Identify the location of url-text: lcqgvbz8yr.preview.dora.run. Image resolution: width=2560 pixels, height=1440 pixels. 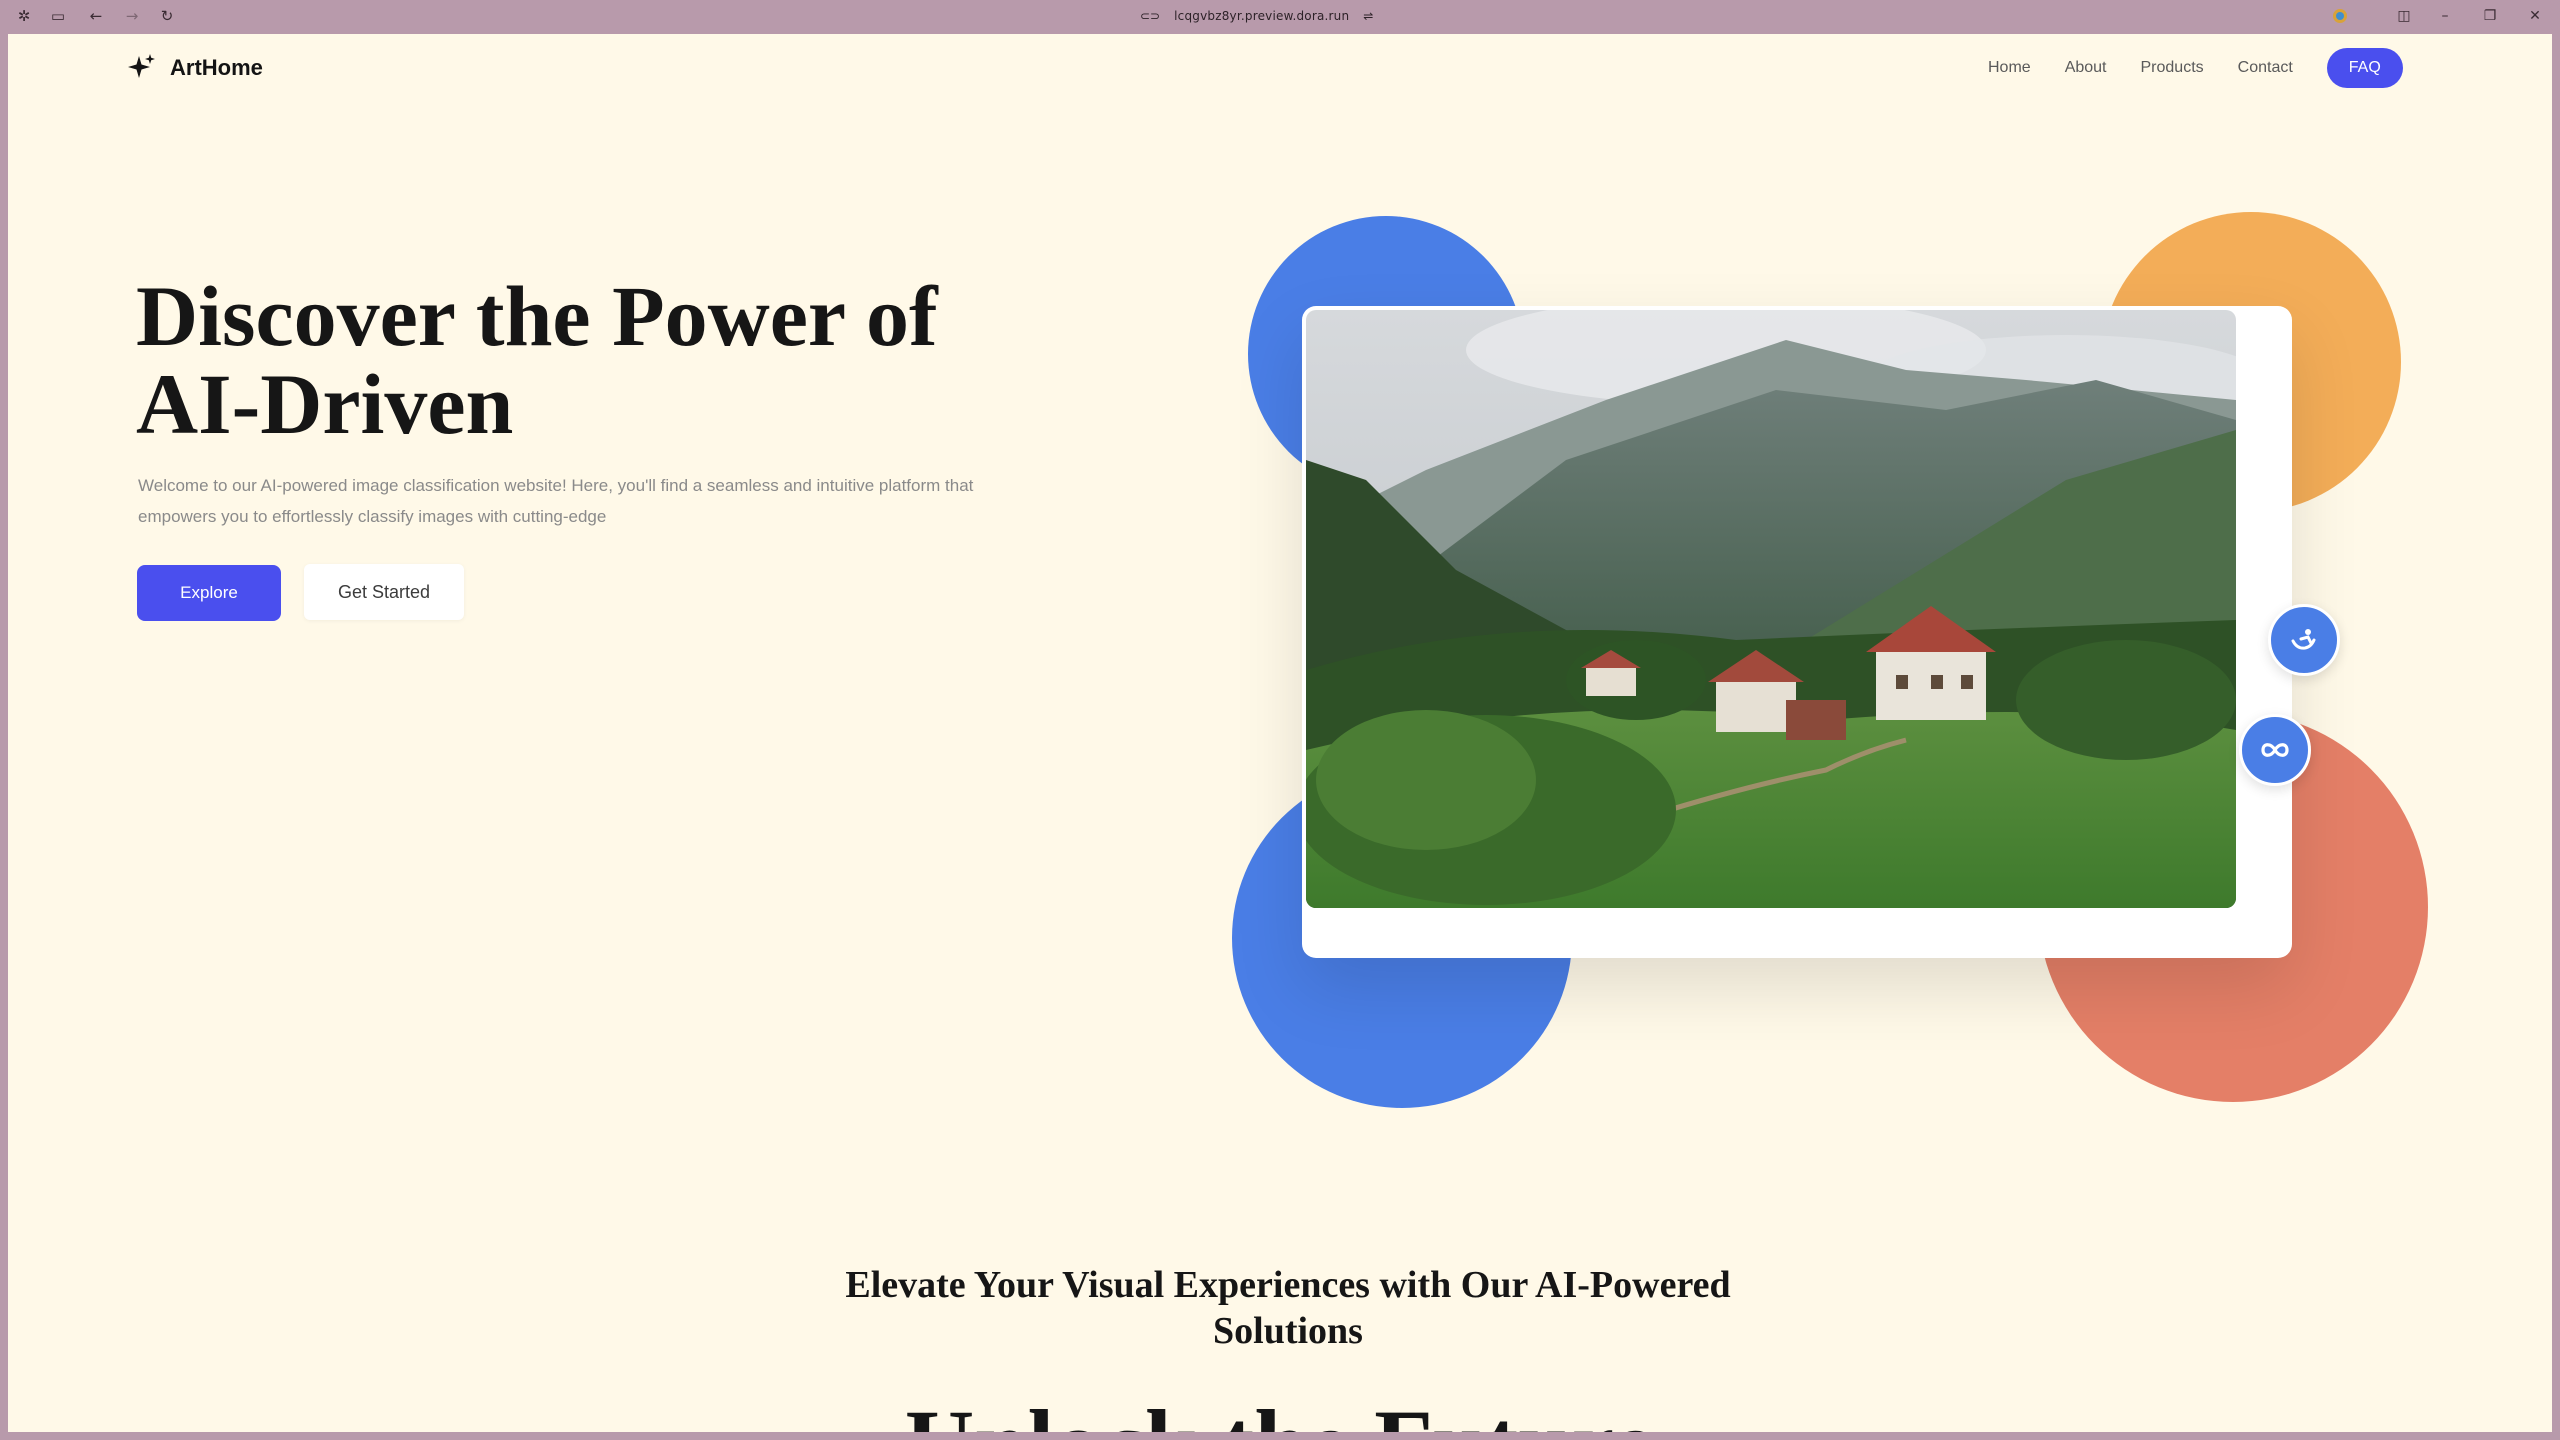
(1262, 16).